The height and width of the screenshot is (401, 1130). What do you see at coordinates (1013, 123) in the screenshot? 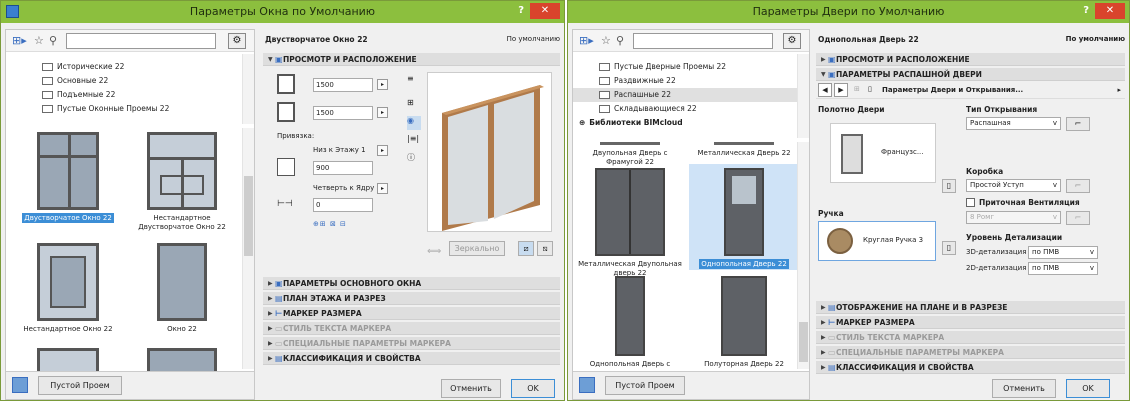
I see `opening-type-select: Распашная` at bounding box center [1013, 123].